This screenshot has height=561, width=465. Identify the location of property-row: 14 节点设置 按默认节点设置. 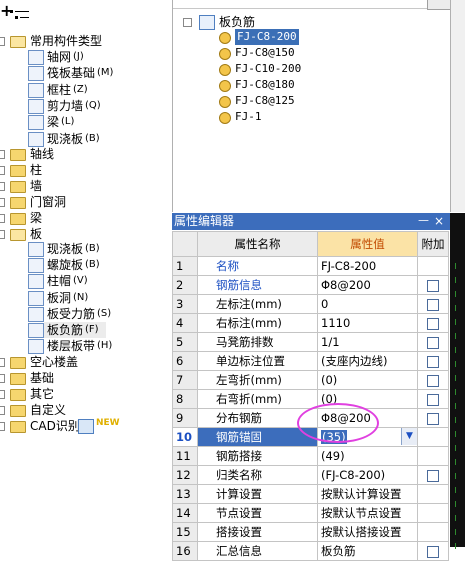
(310, 513).